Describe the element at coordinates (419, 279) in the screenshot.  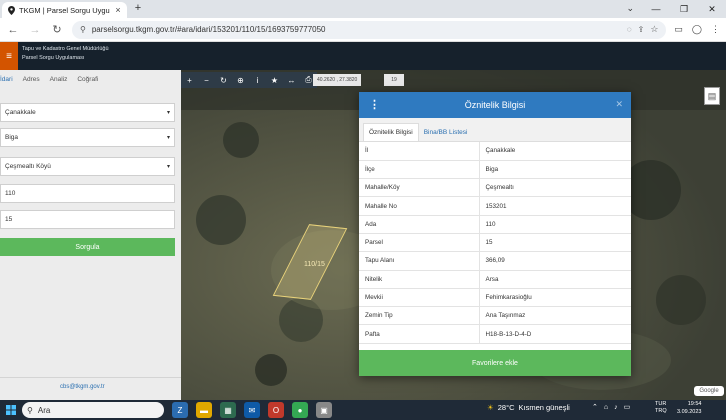
I see `attr-key: Nitelik` at that location.